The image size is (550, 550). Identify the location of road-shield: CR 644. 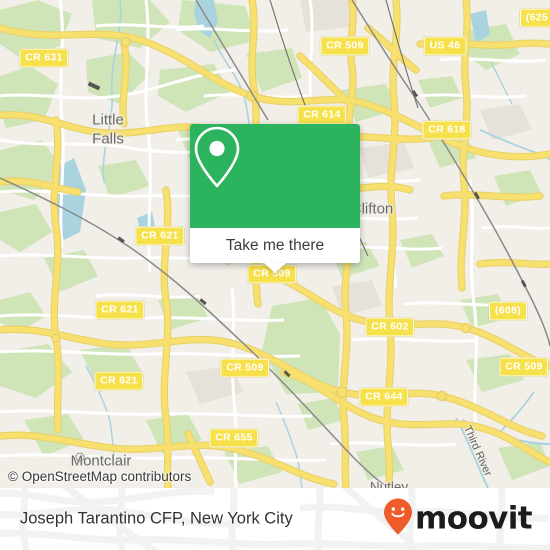
(384, 397).